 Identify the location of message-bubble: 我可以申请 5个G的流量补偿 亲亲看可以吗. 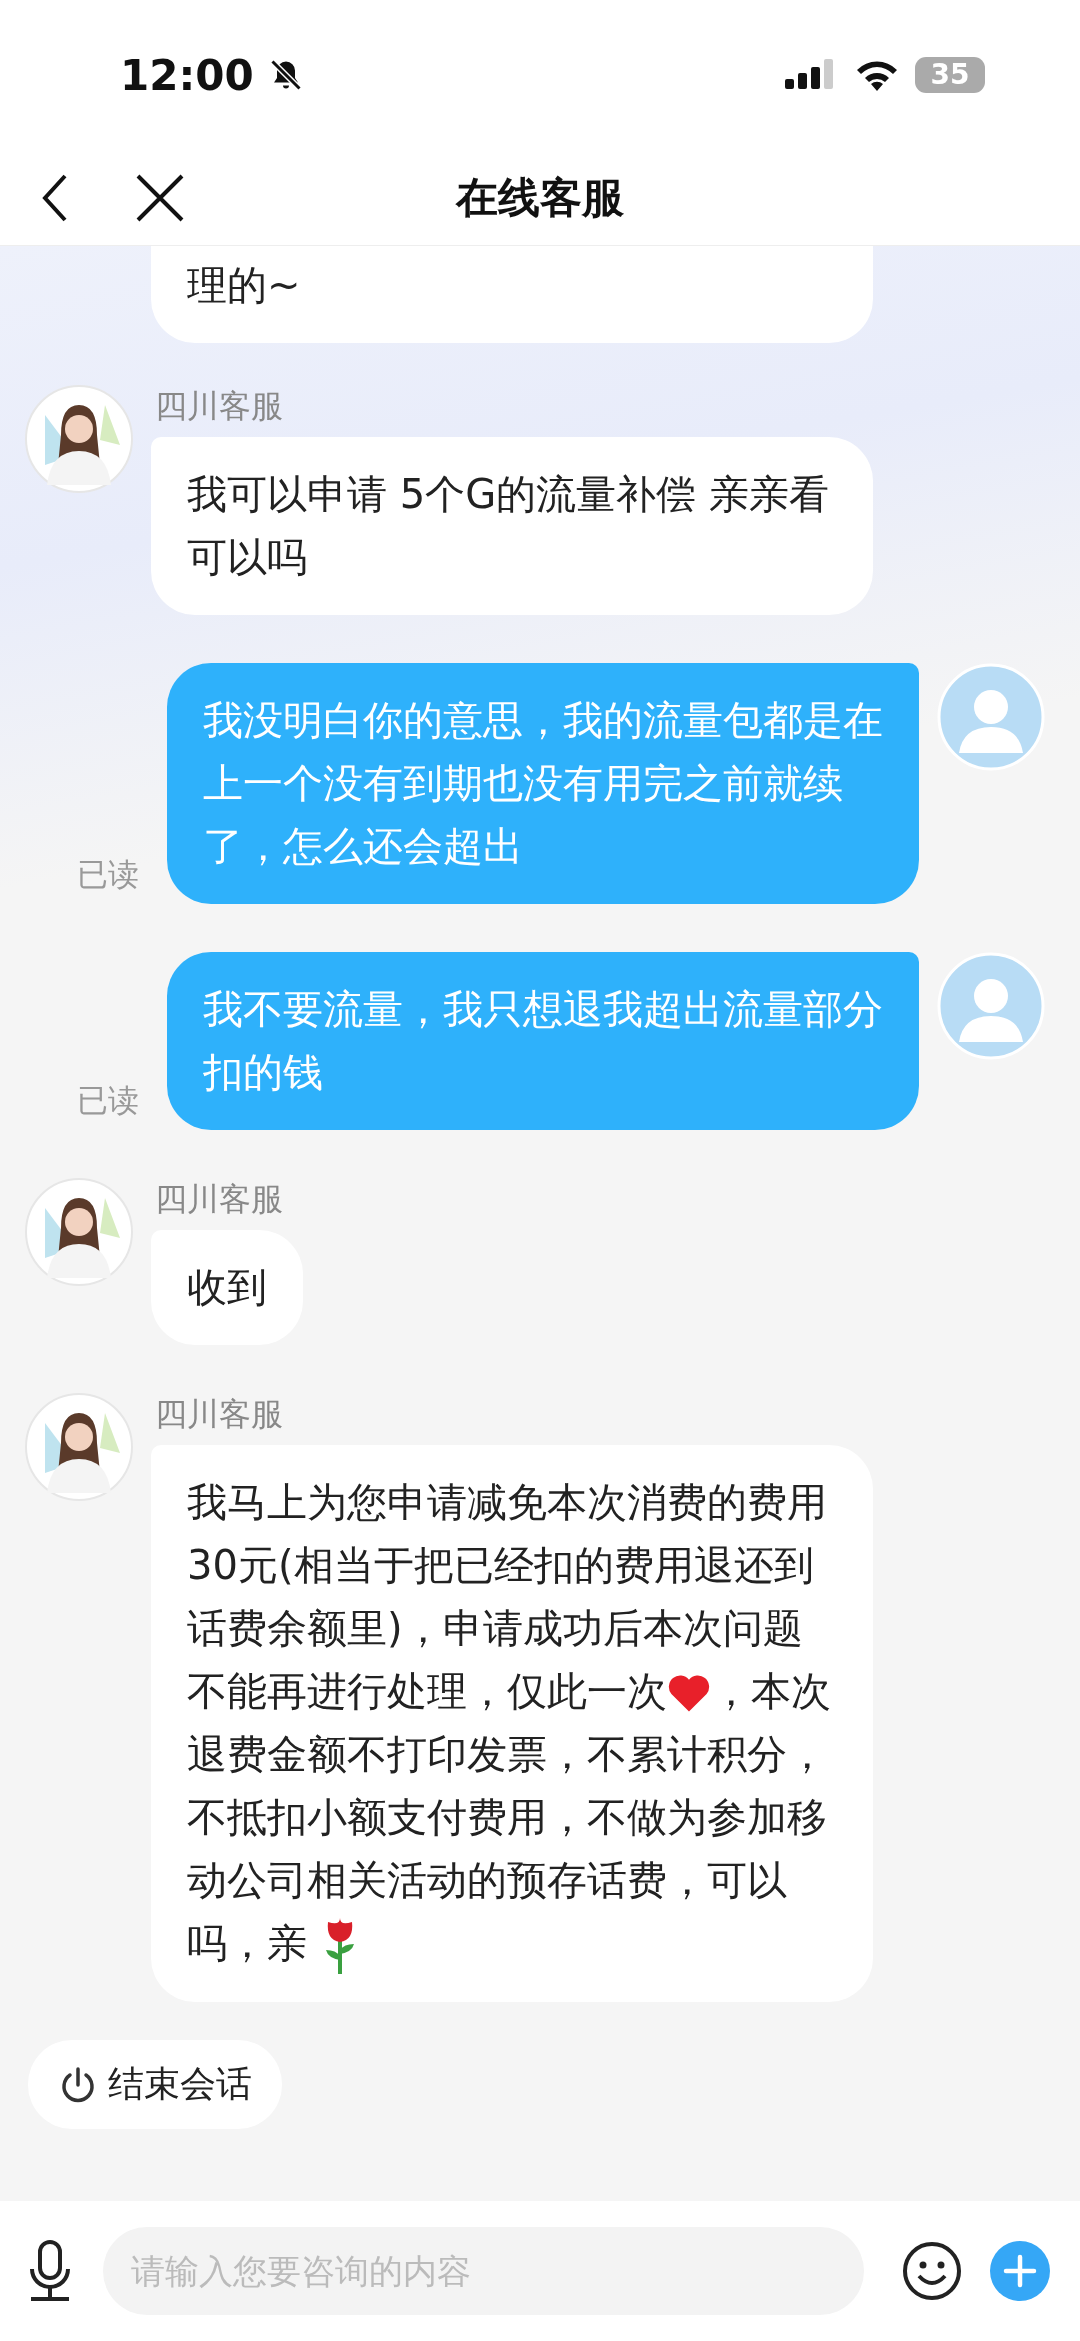
(512, 526).